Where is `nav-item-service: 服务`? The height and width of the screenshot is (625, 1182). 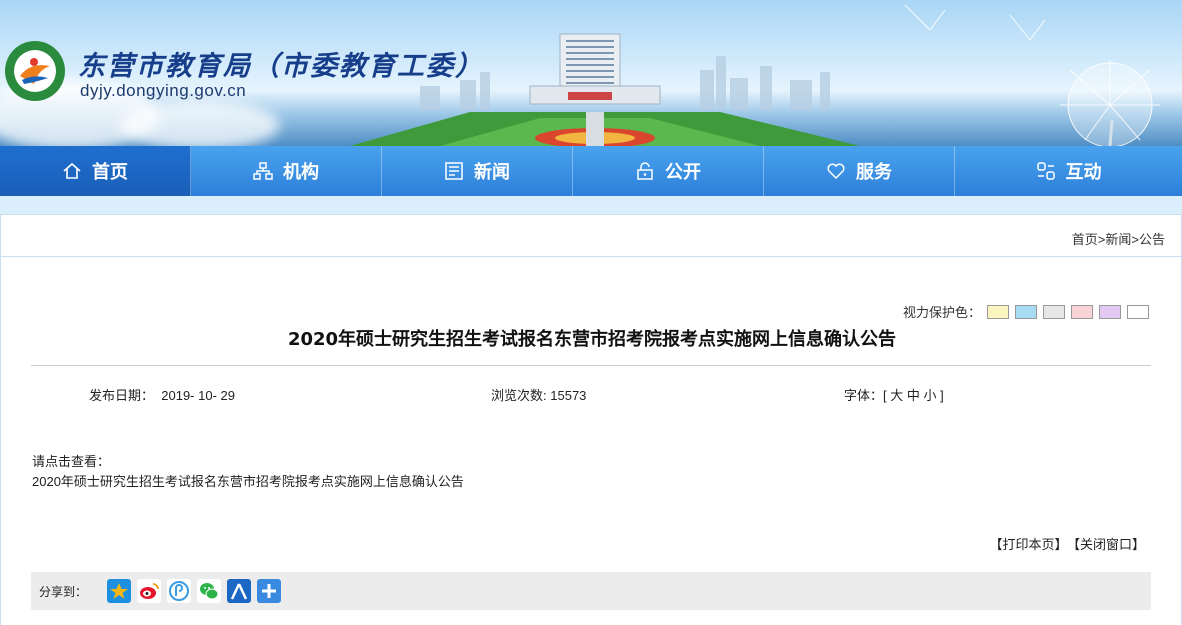 nav-item-service: 服务 is located at coordinates (859, 171).